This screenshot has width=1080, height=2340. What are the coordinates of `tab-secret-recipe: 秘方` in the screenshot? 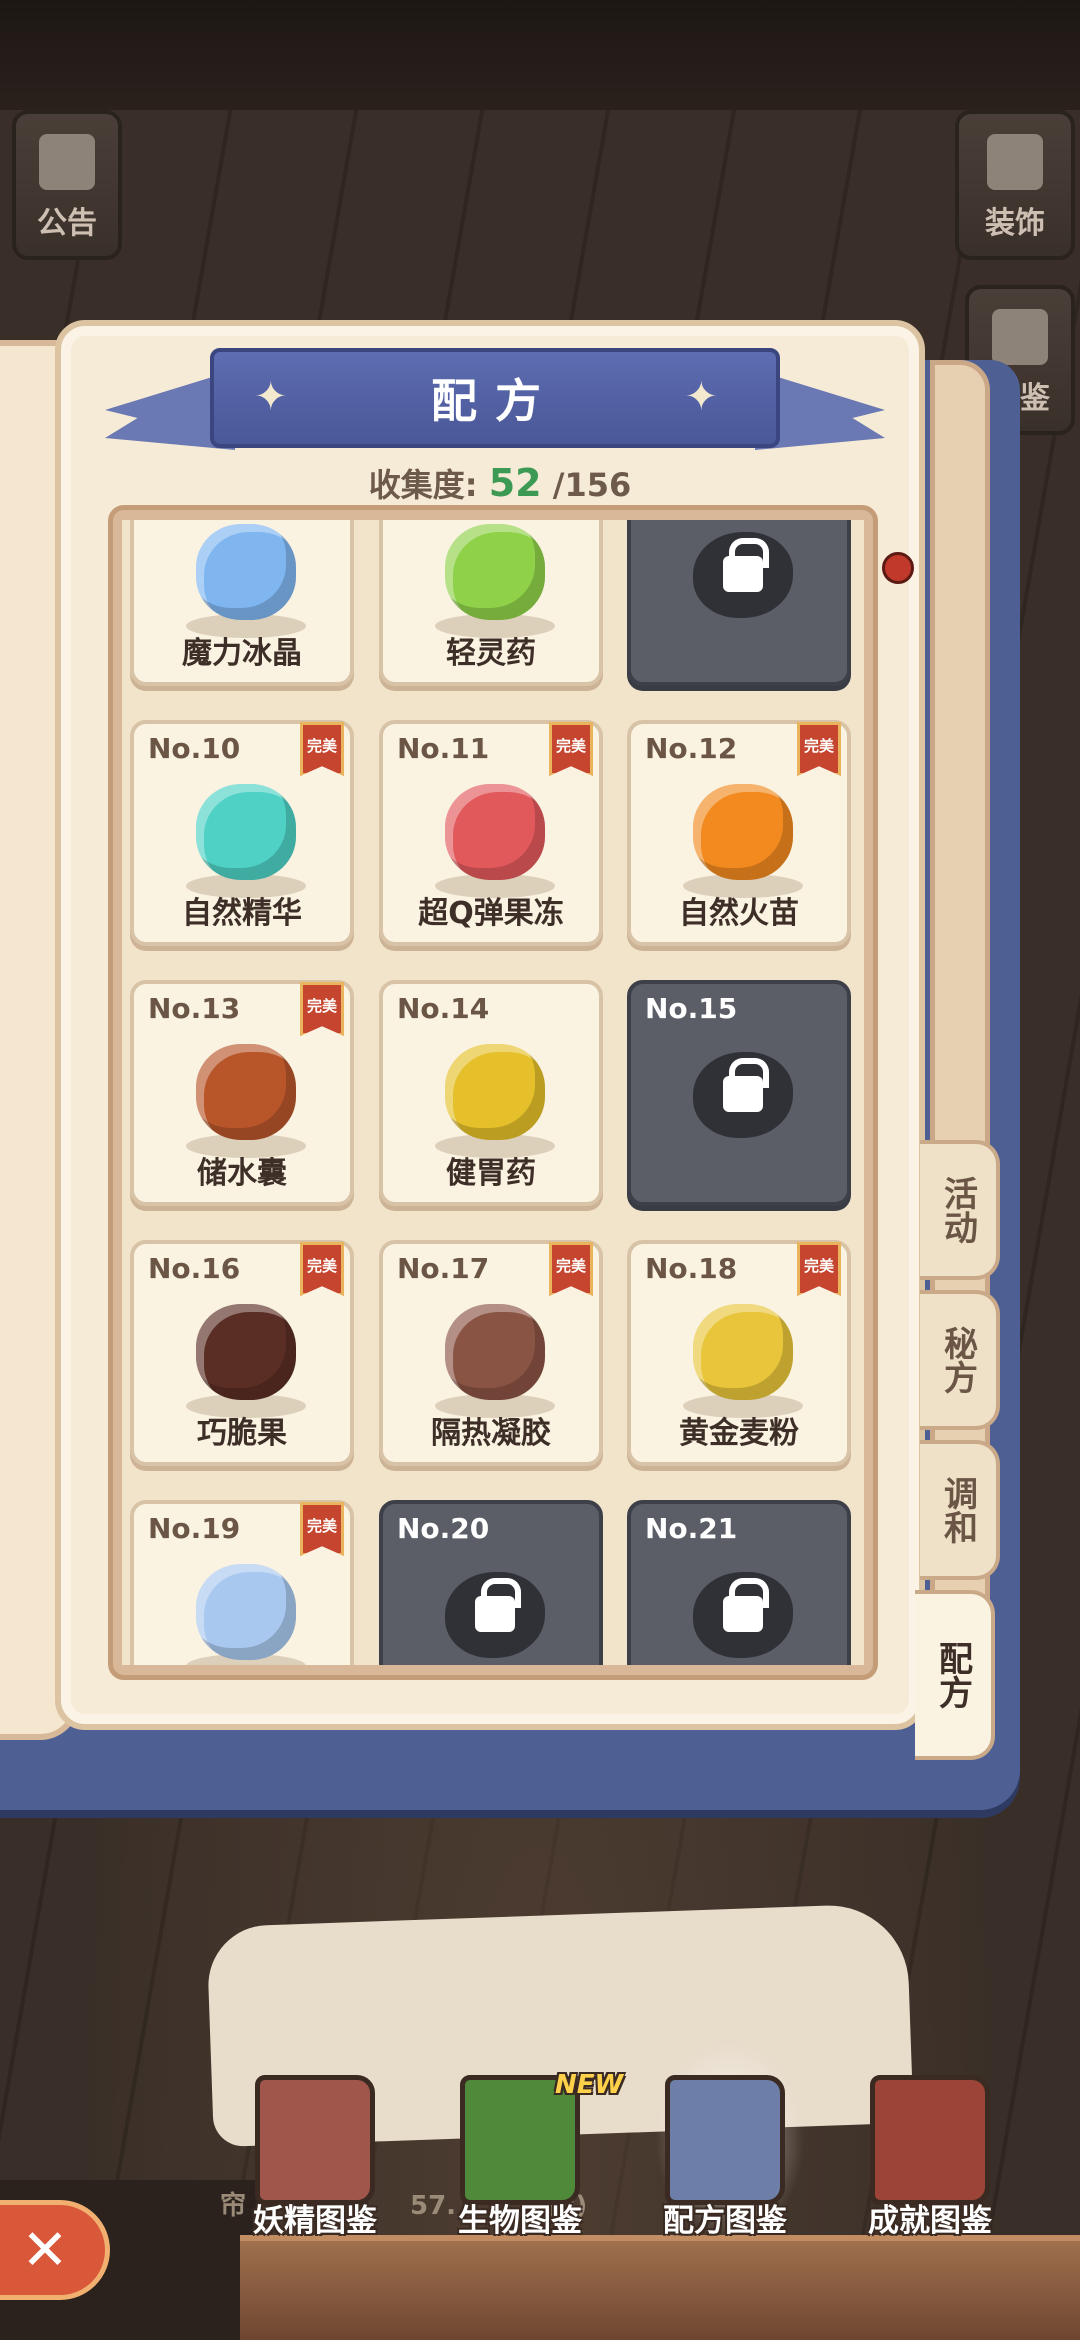 It's located at (960, 1360).